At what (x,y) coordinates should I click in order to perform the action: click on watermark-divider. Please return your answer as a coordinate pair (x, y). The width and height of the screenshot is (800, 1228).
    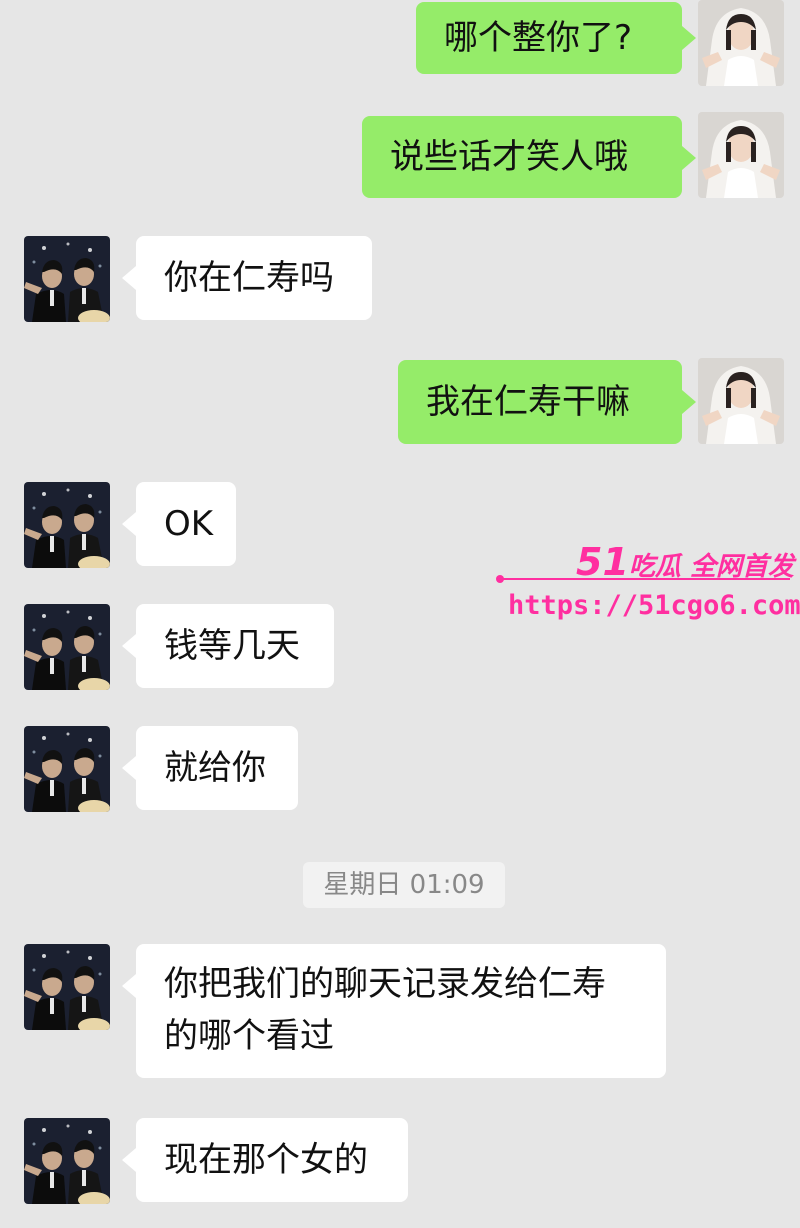
    Looking at the image, I should click on (645, 579).